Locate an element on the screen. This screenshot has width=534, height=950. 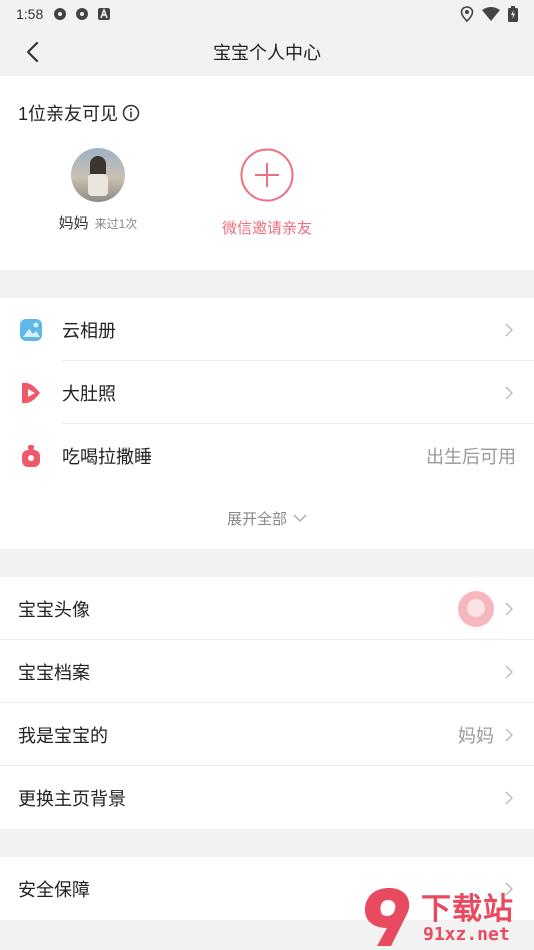
row-label: 宝宝档案 is located at coordinates (54, 672).